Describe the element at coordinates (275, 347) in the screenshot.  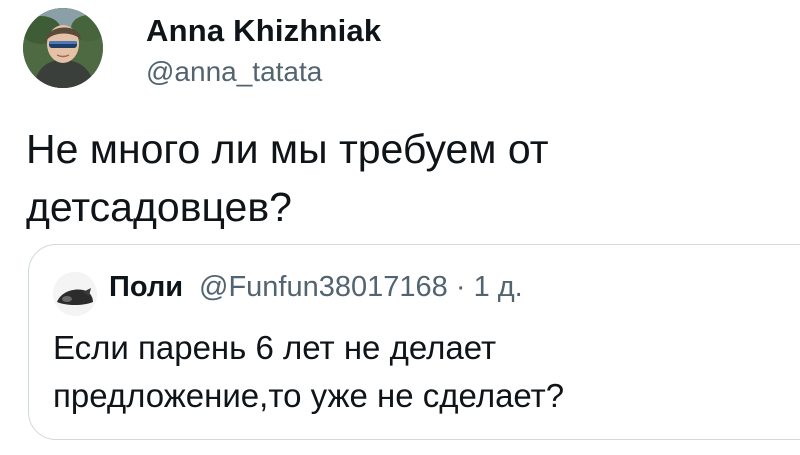
I see `quoted-text-line: Если парень 6 лет не делает` at that location.